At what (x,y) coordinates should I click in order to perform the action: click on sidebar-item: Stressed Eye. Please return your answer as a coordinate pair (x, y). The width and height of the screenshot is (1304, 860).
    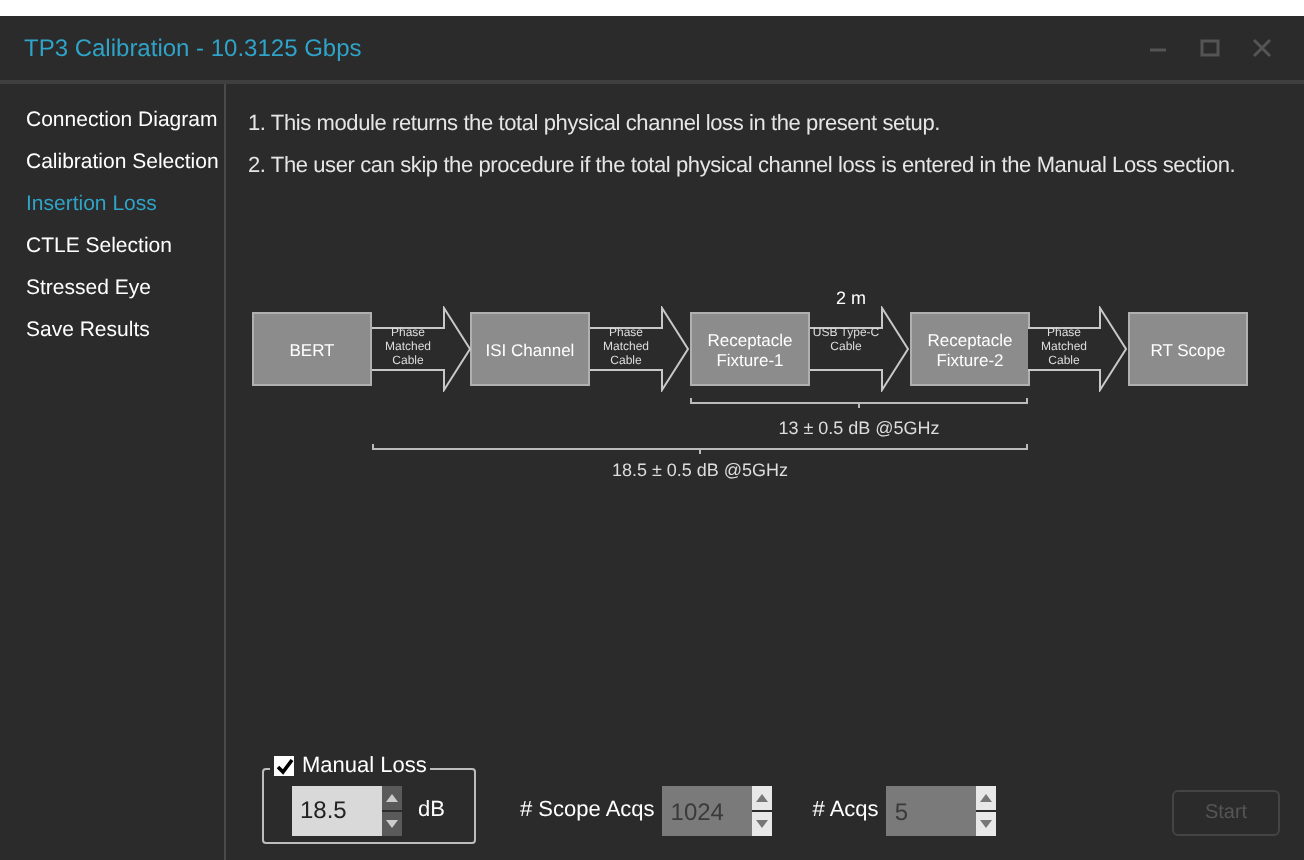
    Looking at the image, I should click on (125, 289).